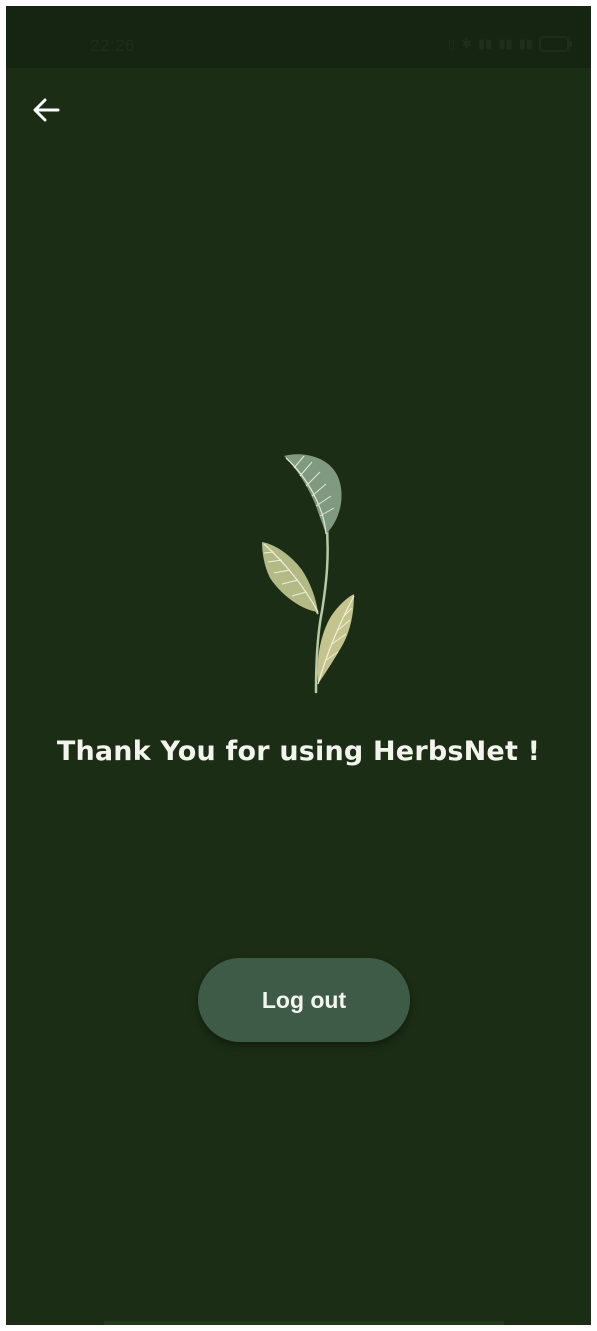  I want to click on status-icons: ▯ ✱ ▮▮ ▮▮ ▮▮, so click(510, 44).